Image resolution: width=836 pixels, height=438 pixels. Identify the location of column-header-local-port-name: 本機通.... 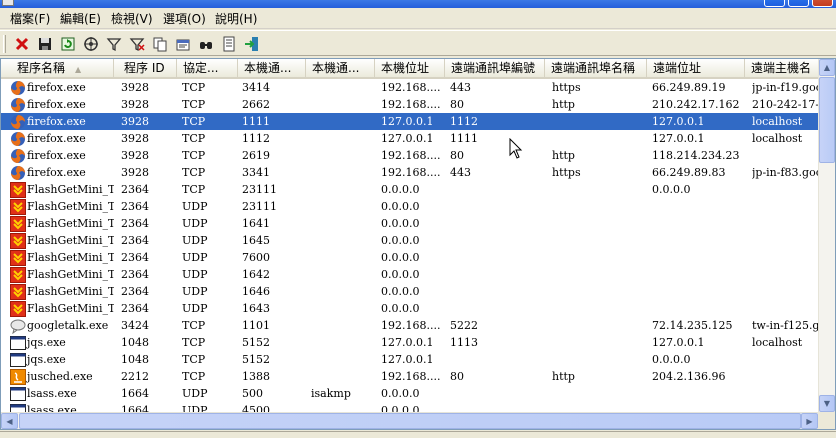
(340, 68).